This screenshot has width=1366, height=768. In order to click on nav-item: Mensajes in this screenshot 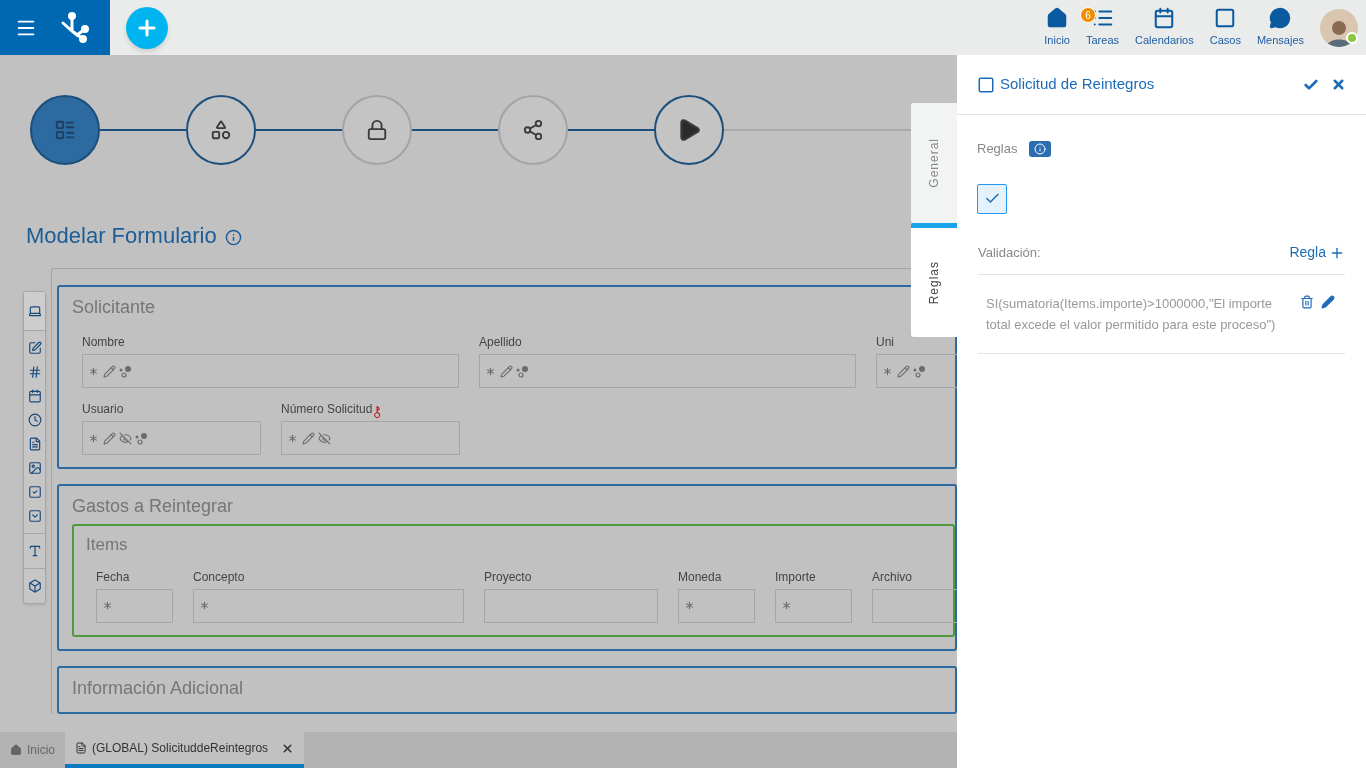, I will do `click(1280, 27)`.